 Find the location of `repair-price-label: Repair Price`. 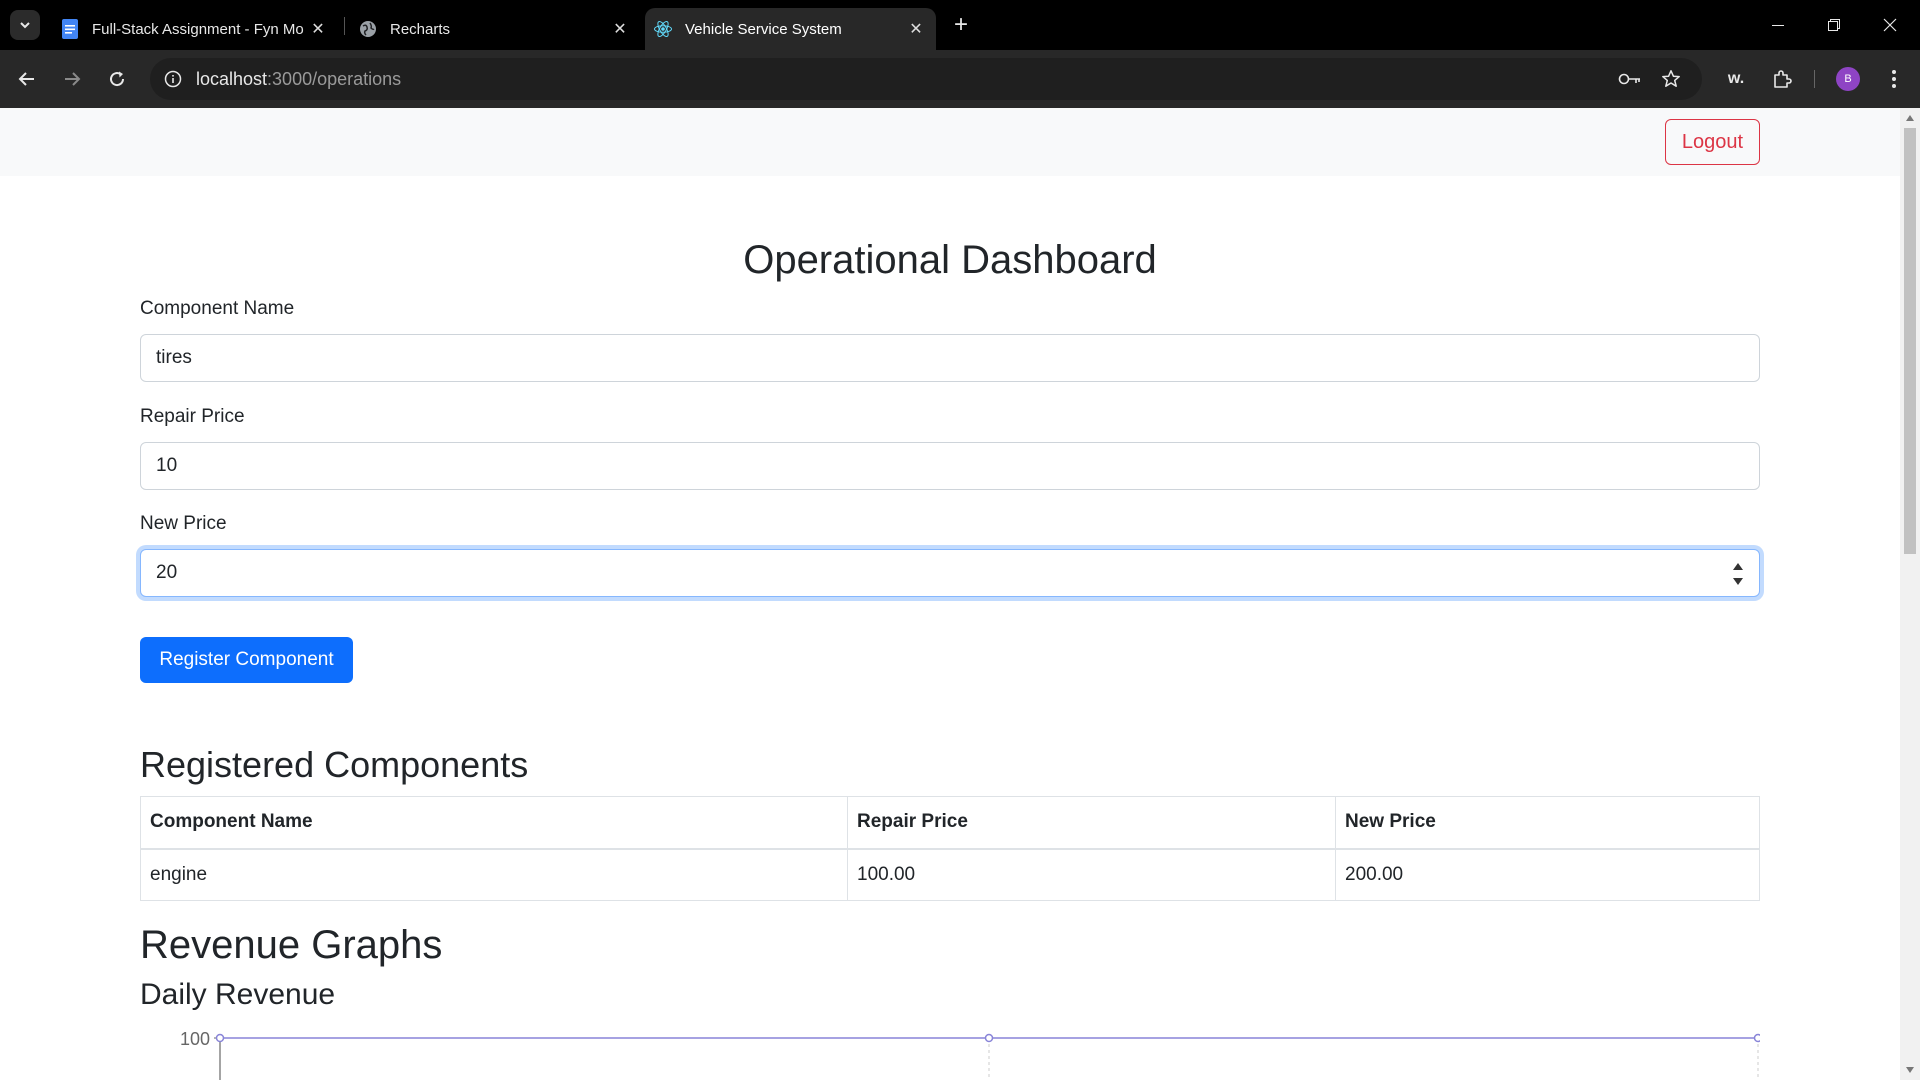

repair-price-label: Repair Price is located at coordinates (192, 416).